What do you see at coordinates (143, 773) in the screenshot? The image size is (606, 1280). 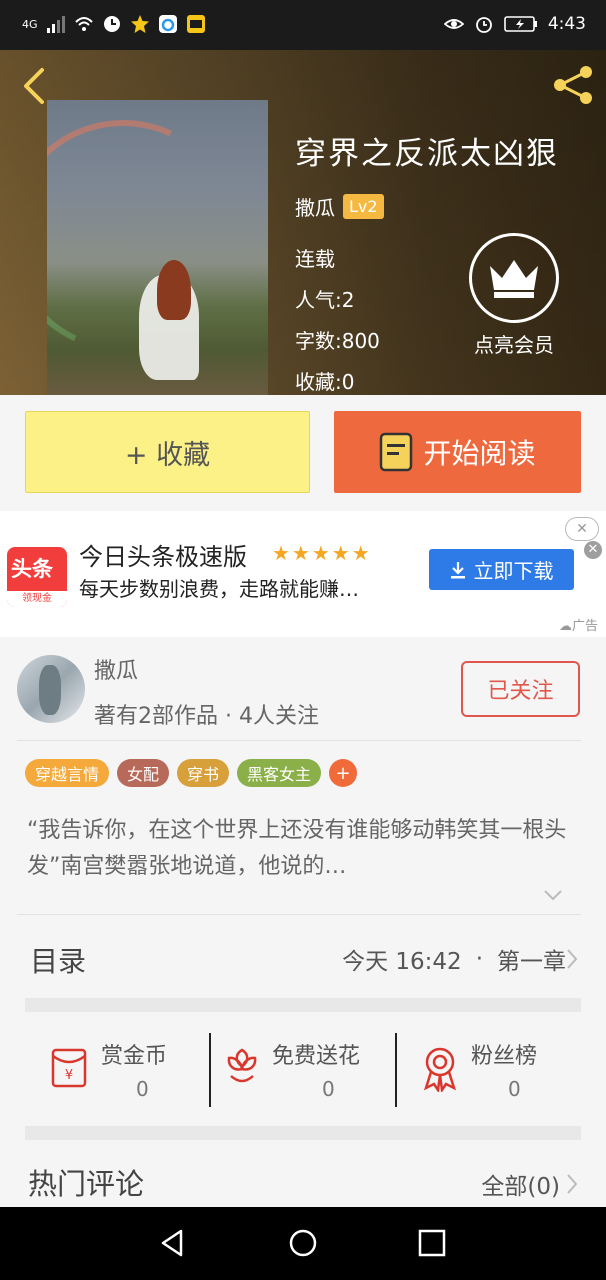 I see `tag-item: 女配` at bounding box center [143, 773].